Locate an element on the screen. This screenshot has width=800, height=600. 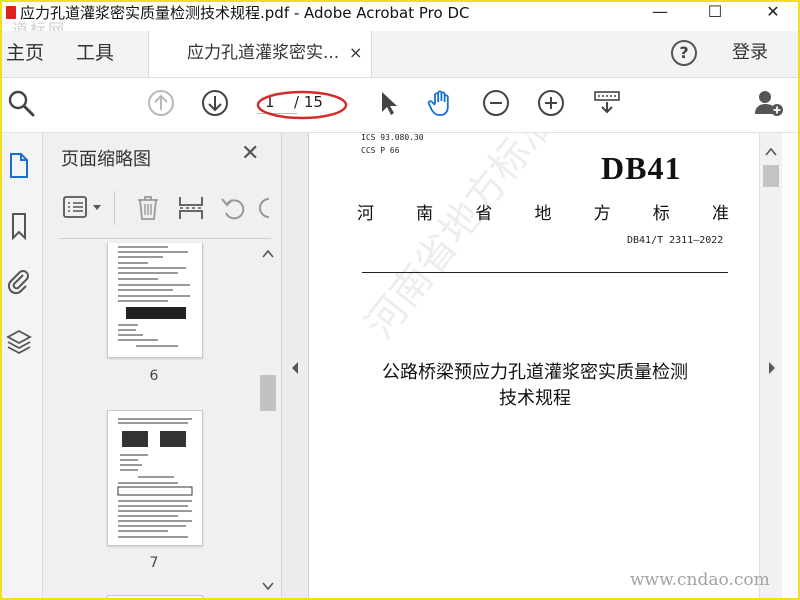
zoom-out-icon is located at coordinates (496, 103).